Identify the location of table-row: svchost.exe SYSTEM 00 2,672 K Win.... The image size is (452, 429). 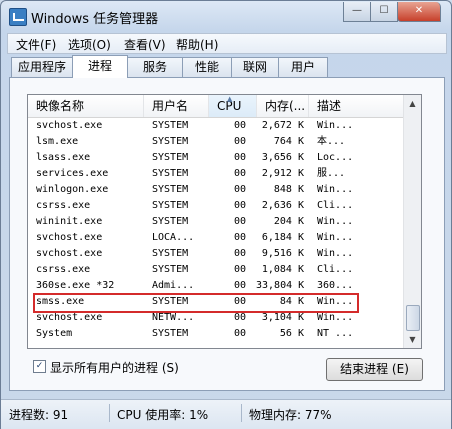
(215, 126).